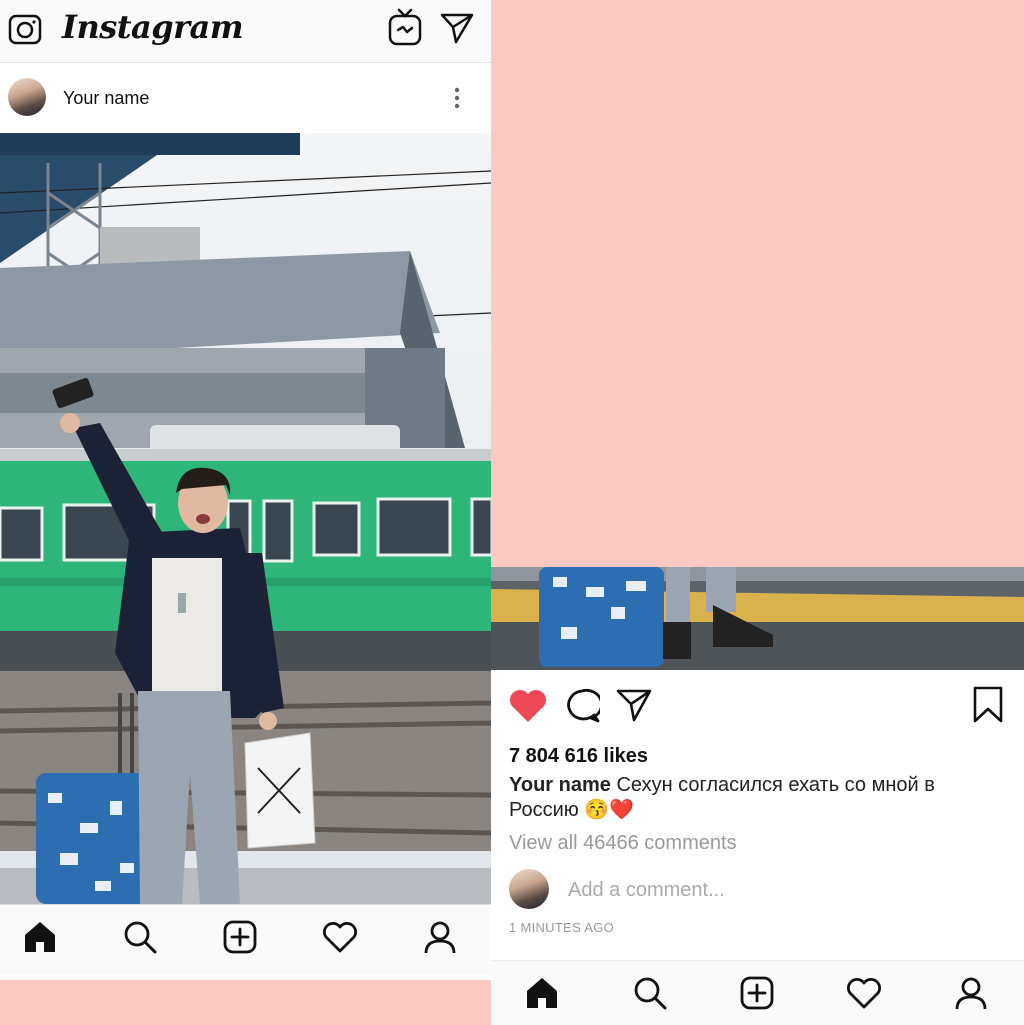 Image resolution: width=1024 pixels, height=1025 pixels. What do you see at coordinates (457, 28) in the screenshot?
I see `direct-message-icon` at bounding box center [457, 28].